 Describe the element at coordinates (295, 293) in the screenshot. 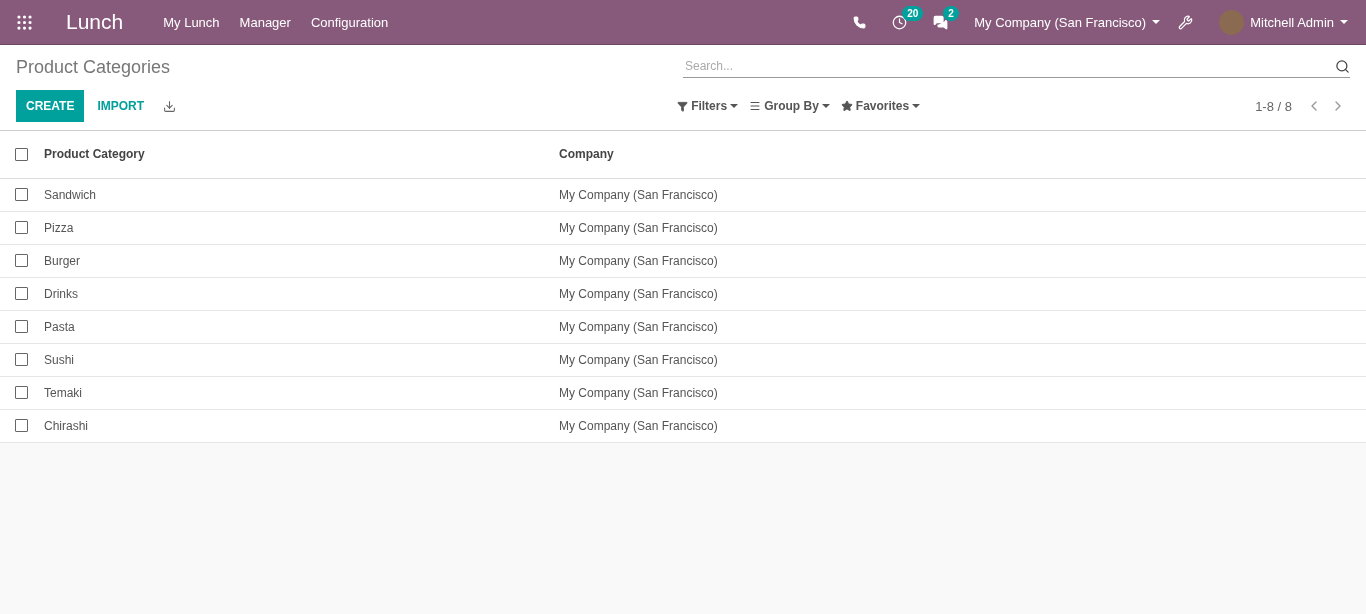

I see `table-cell: Drinks` at that location.